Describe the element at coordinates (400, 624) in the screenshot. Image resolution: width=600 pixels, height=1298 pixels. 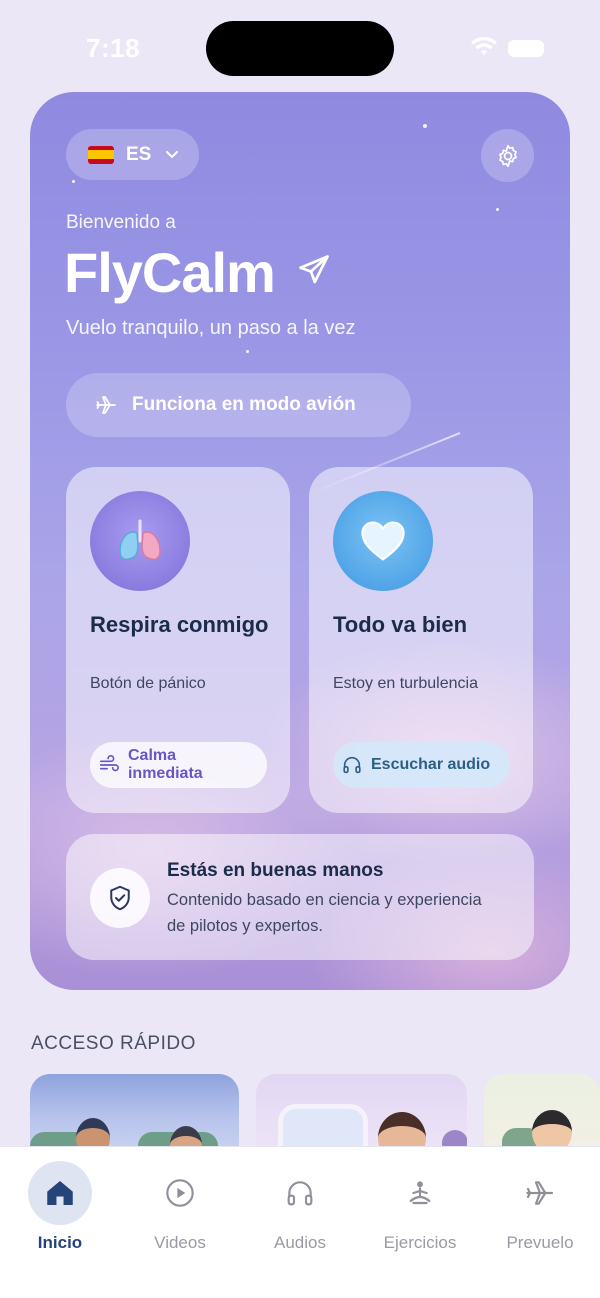
I see `turbulence-card-title: Todo va bien` at that location.